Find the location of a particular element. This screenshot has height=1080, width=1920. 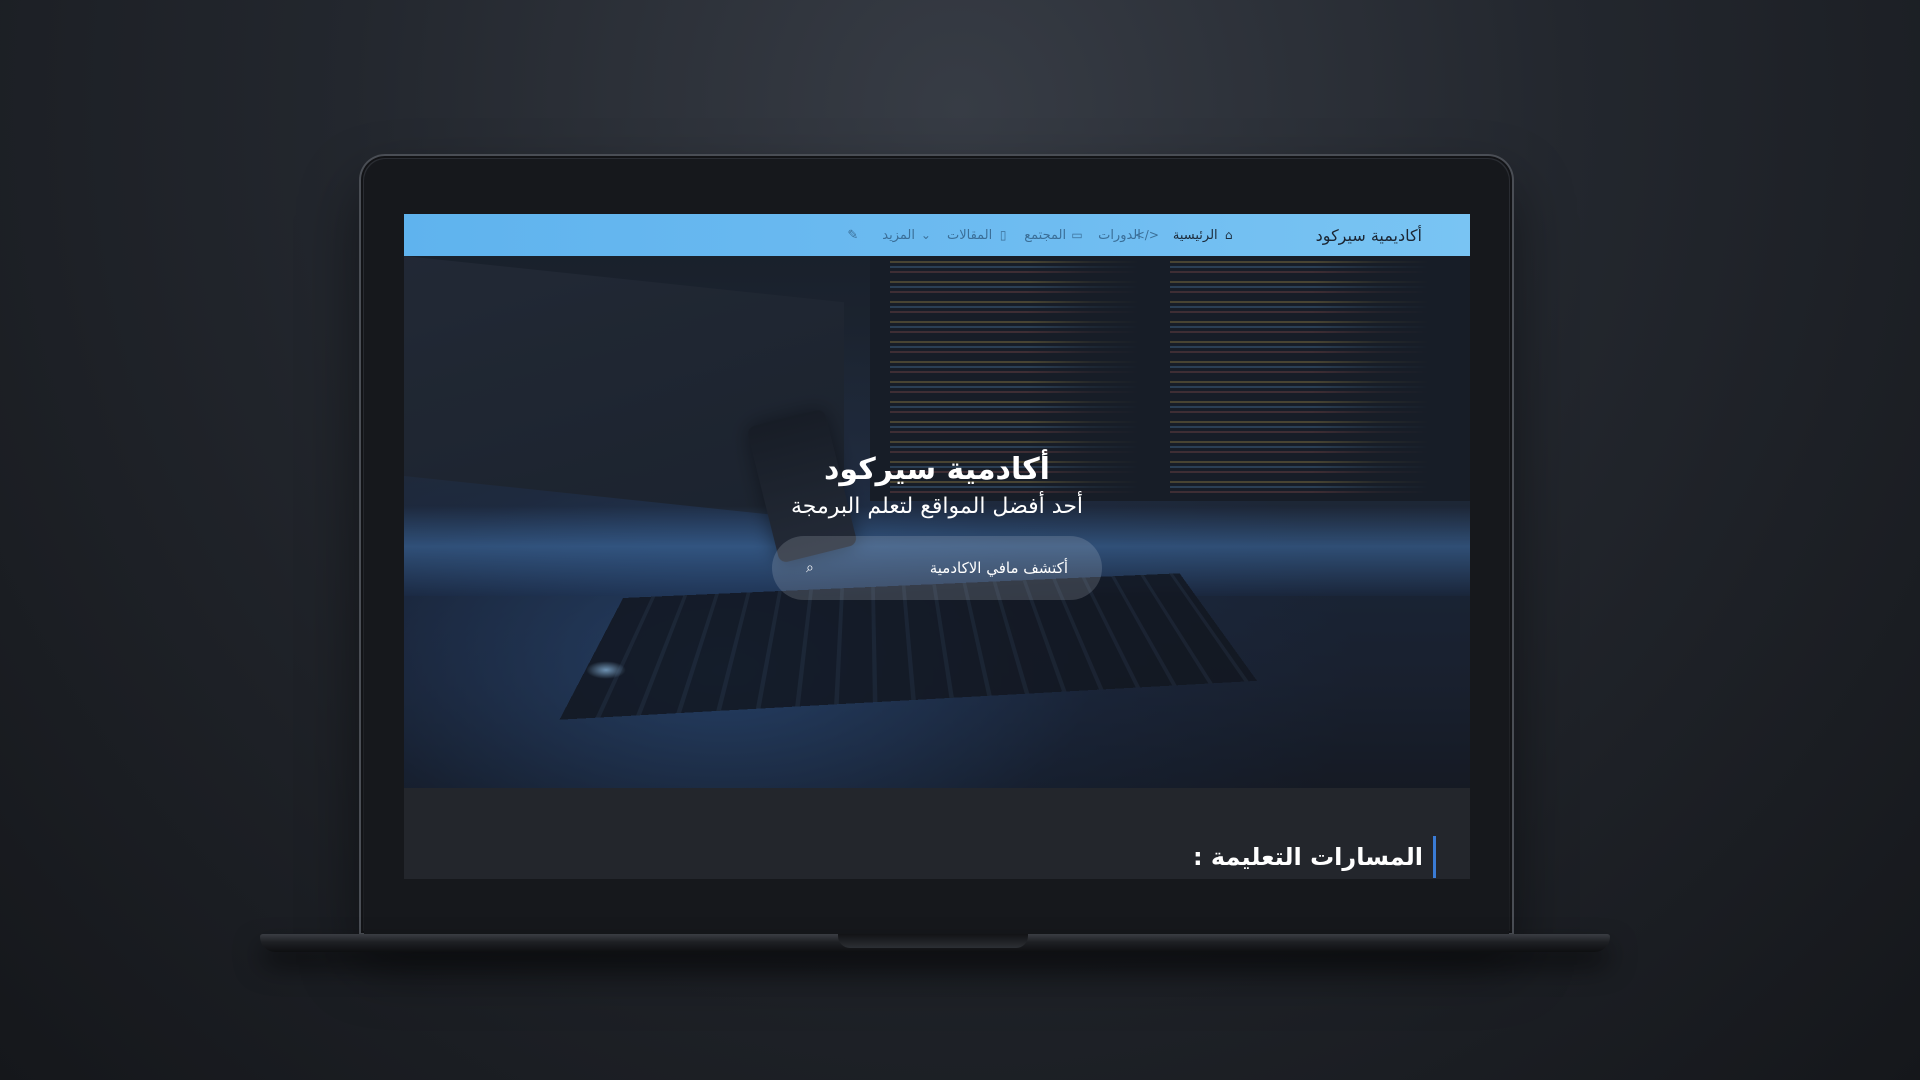

nav-item-label: المقالات is located at coordinates (969, 235).